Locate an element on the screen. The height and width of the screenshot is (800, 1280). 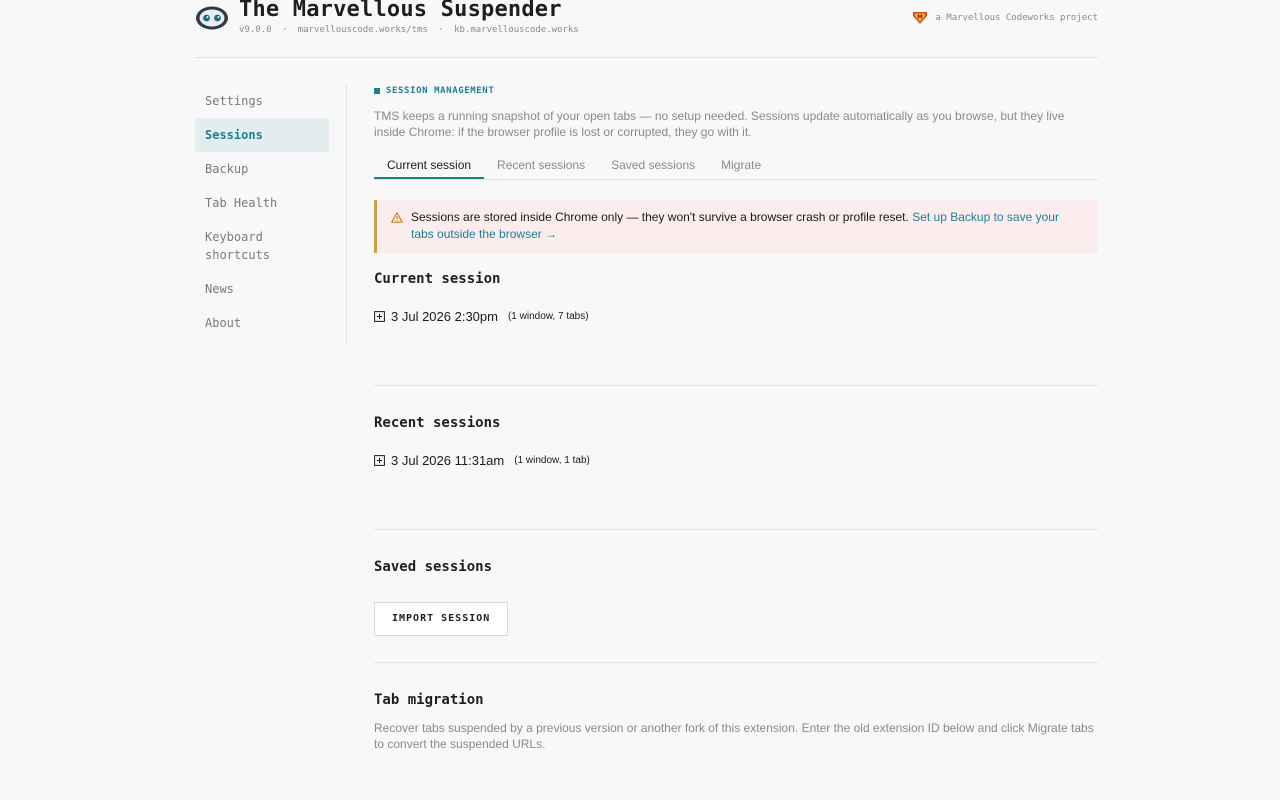
tab-recent-sessions: Recent sessions is located at coordinates (541, 165).